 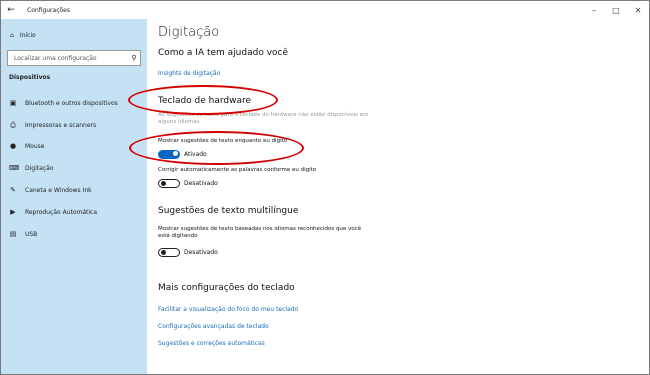 I want to click on bluetooth-icon: ▣, so click(x=13, y=103).